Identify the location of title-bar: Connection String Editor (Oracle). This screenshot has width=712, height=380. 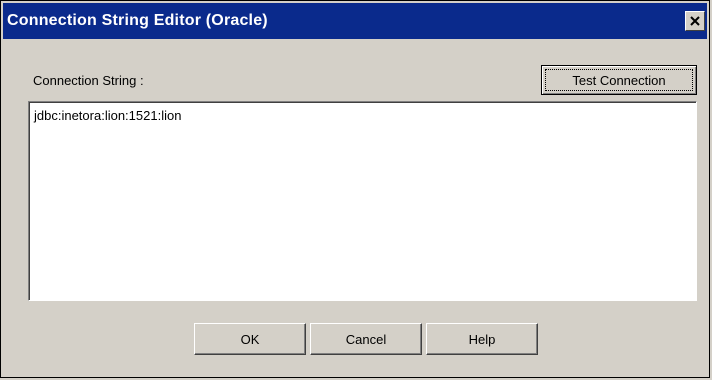
(355, 21).